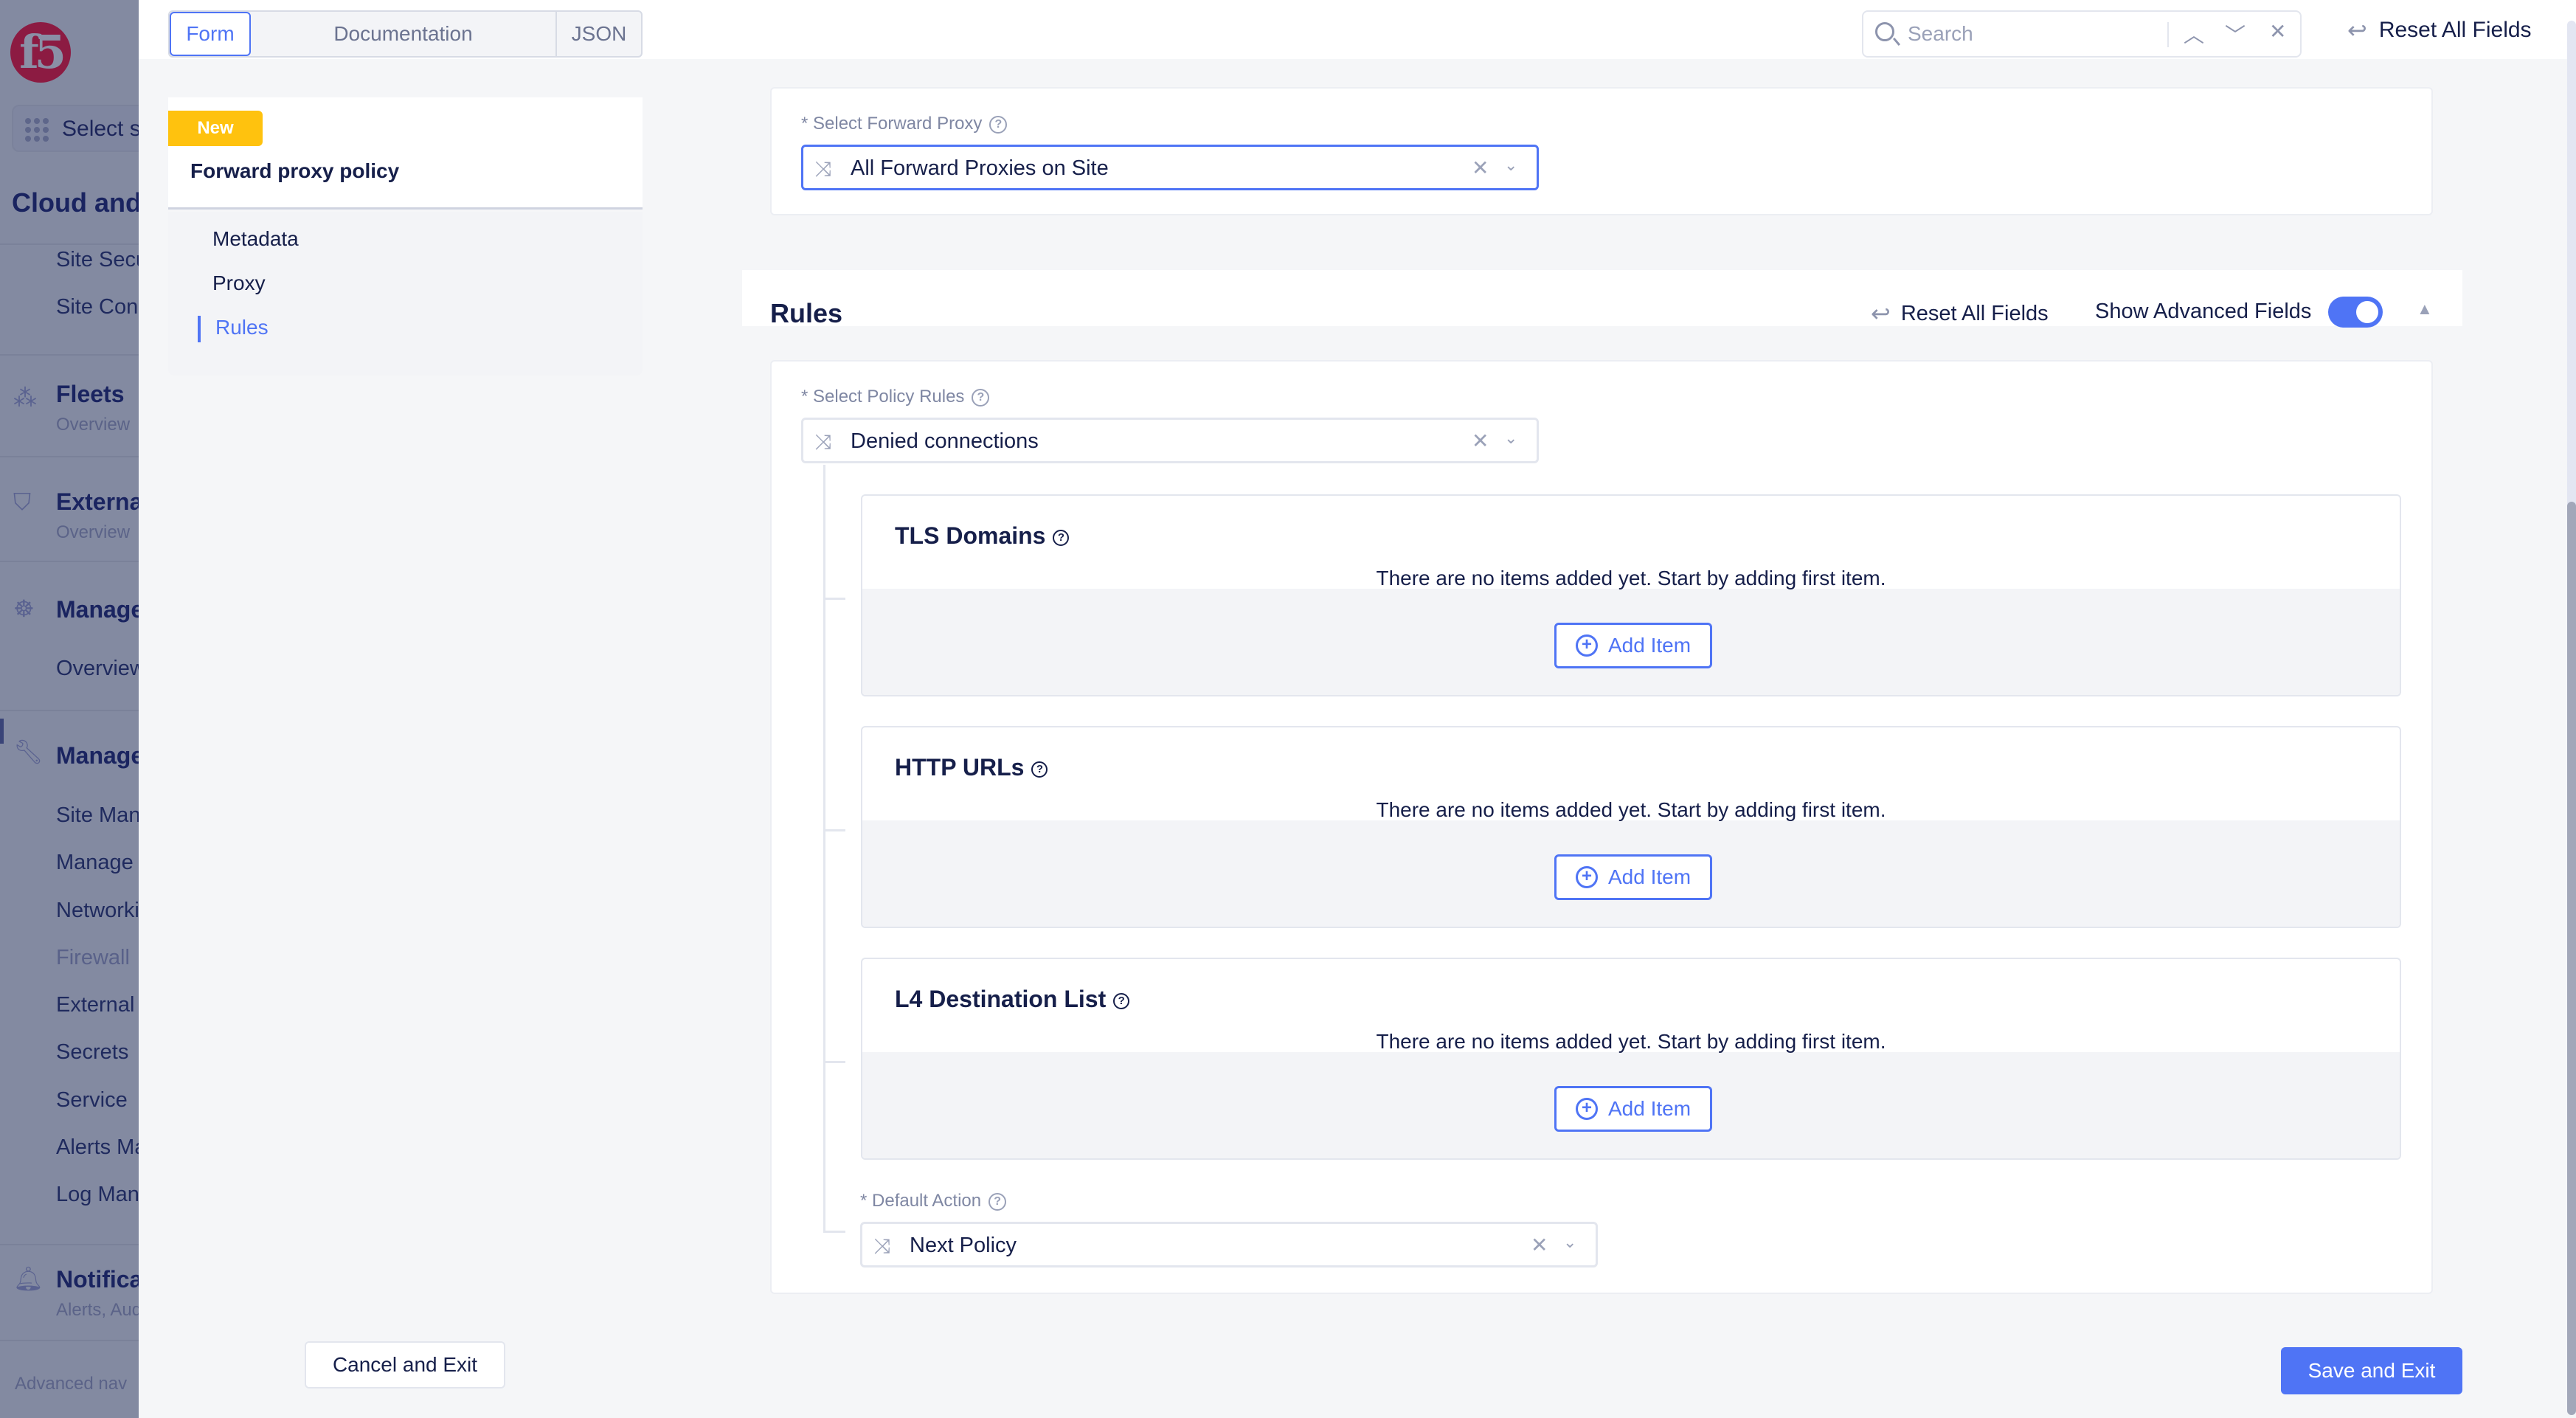 The image size is (2576, 1418). Describe the element at coordinates (2235, 34) in the screenshot. I see `chevron-down-icon: ﹀` at that location.